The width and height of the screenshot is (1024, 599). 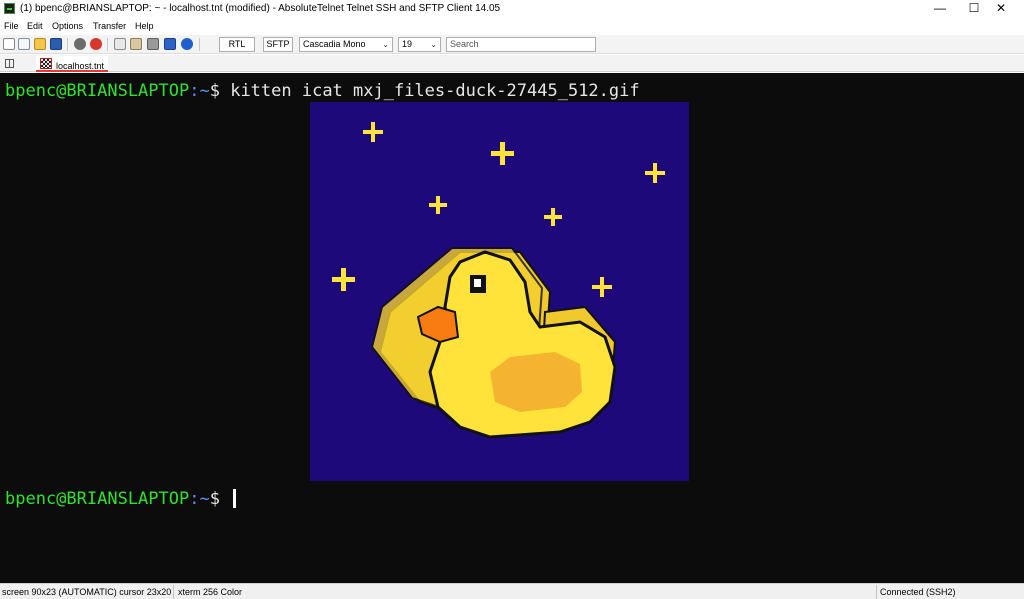 What do you see at coordinates (225, 499) in the screenshot?
I see `command-text` at bounding box center [225, 499].